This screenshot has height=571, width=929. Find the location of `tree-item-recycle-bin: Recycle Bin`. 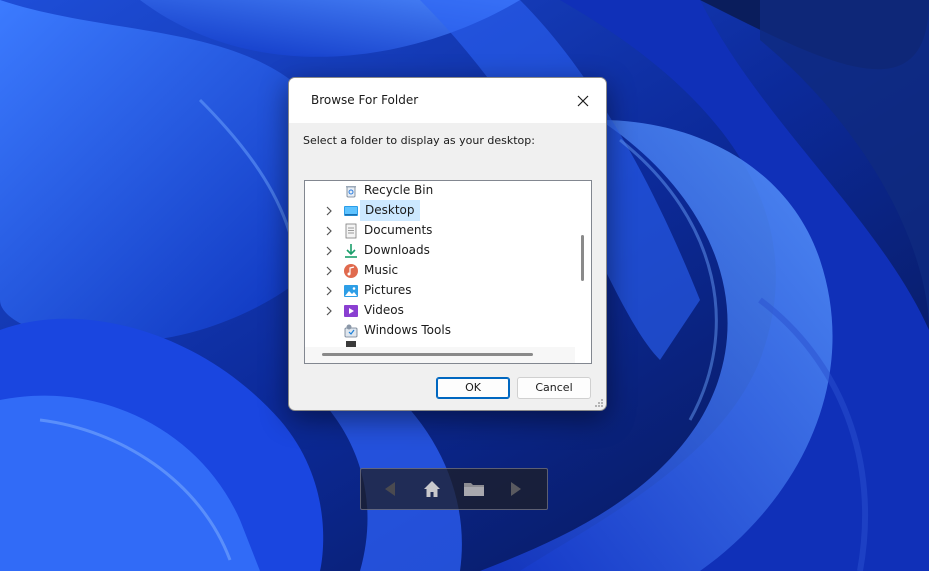

tree-item-recycle-bin: Recycle Bin is located at coordinates (440, 191).